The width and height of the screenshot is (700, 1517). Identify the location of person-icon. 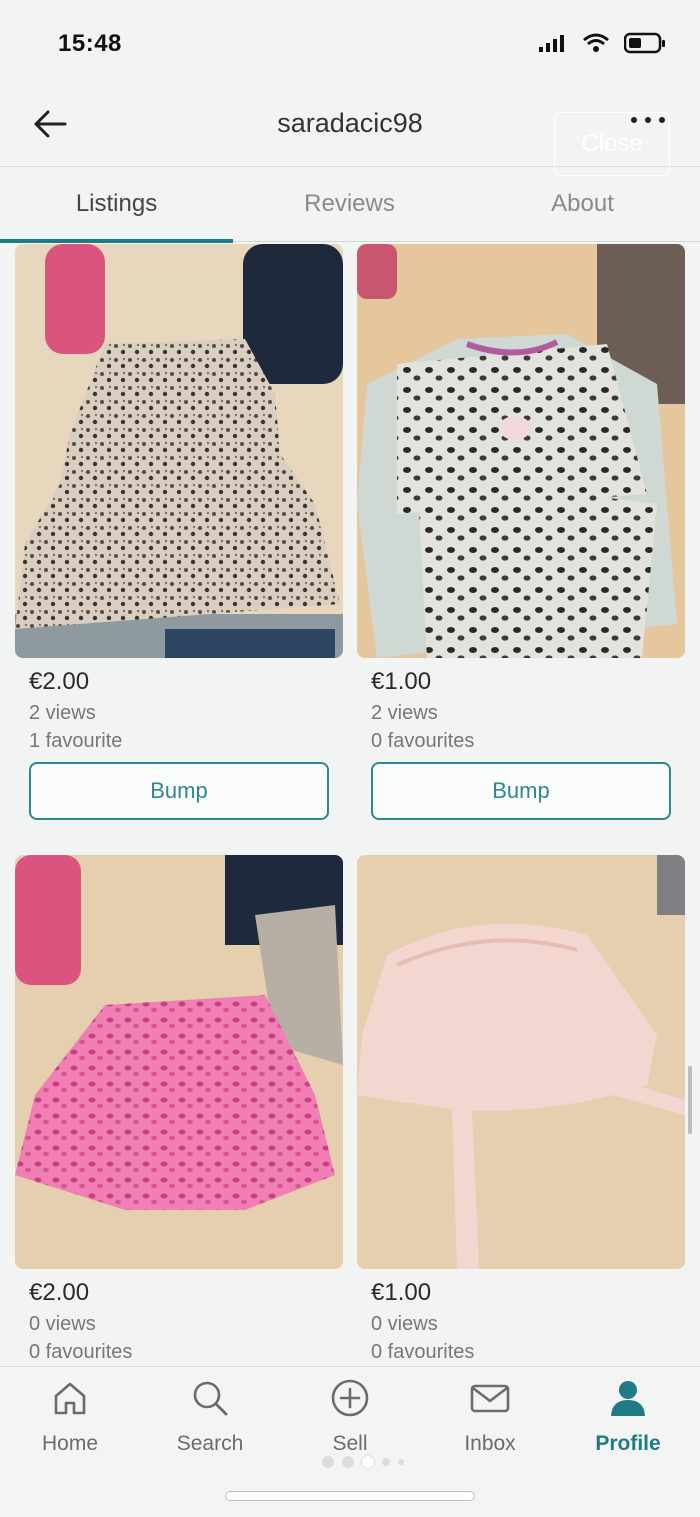
(628, 1398).